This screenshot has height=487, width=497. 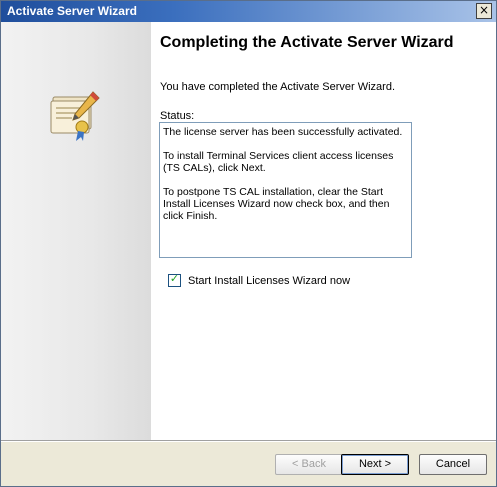 What do you see at coordinates (453, 464) in the screenshot?
I see `cancel-button: Cancel` at bounding box center [453, 464].